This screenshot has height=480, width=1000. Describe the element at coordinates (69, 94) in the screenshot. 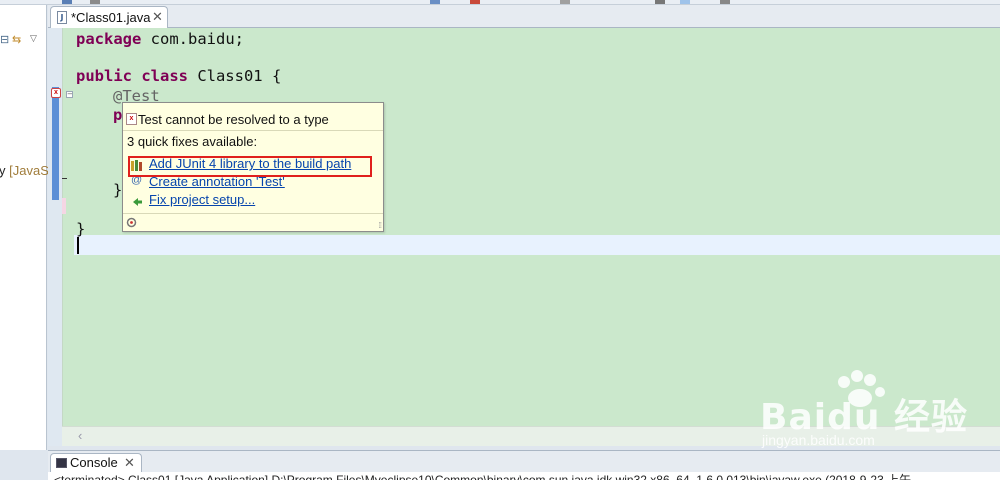

I see `fold-collapse-icon: −` at that location.